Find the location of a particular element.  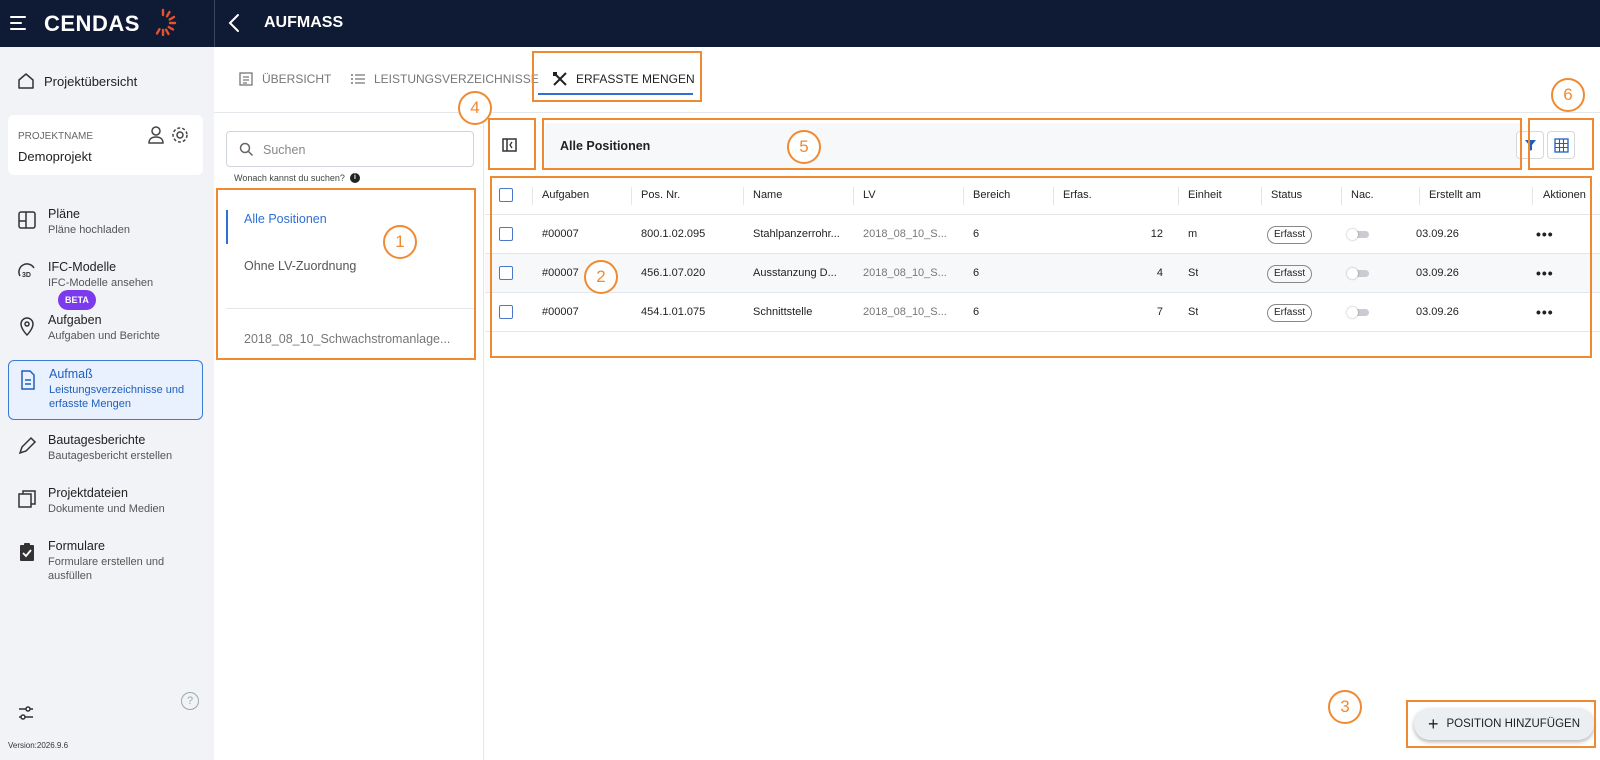

app-logo: CENDAS is located at coordinates (92, 24).